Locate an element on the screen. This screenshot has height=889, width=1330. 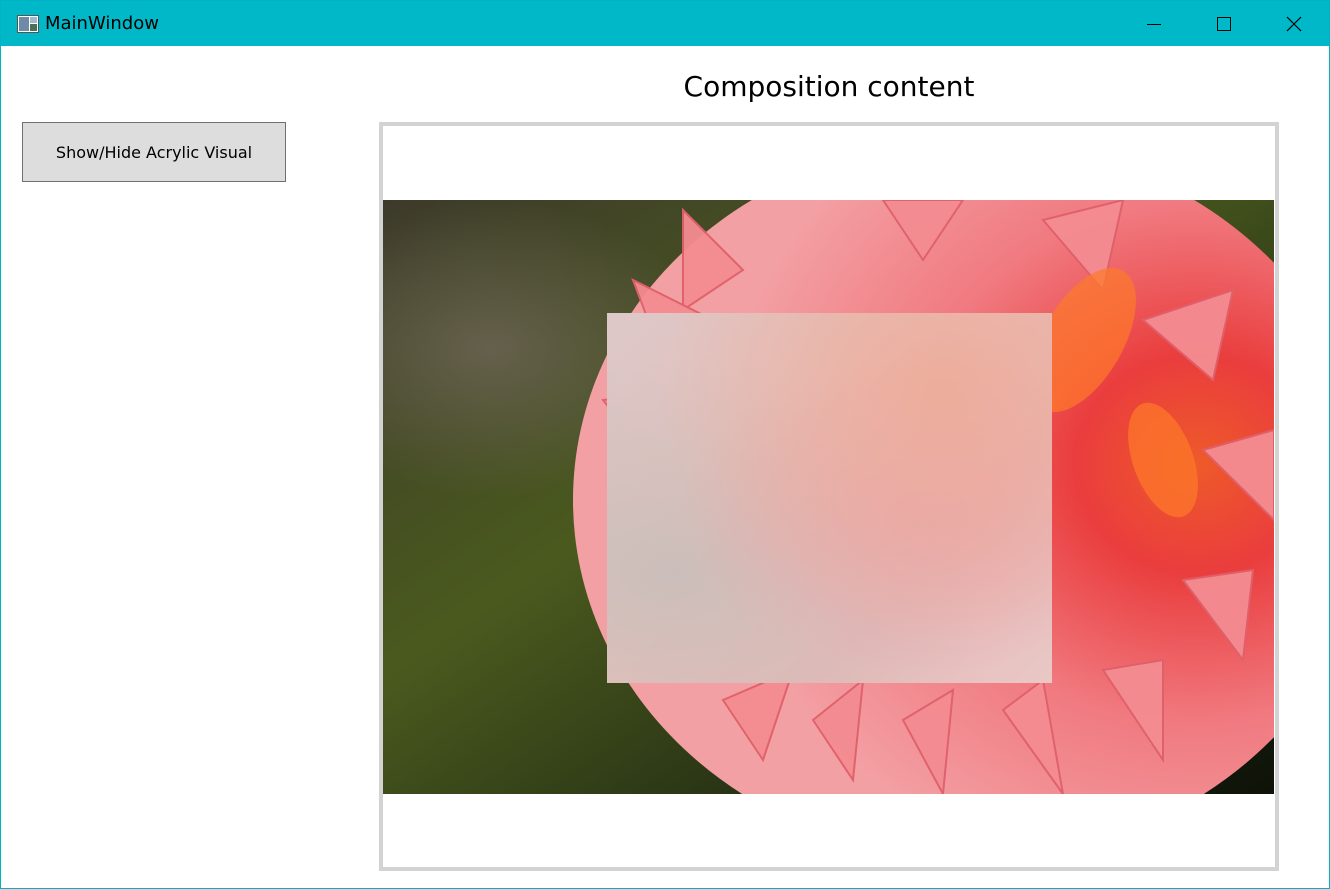
close-button is located at coordinates (1294, 23).